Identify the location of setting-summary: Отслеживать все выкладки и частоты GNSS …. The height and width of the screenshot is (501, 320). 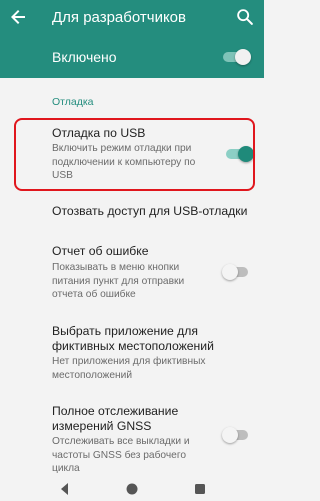
(121, 455).